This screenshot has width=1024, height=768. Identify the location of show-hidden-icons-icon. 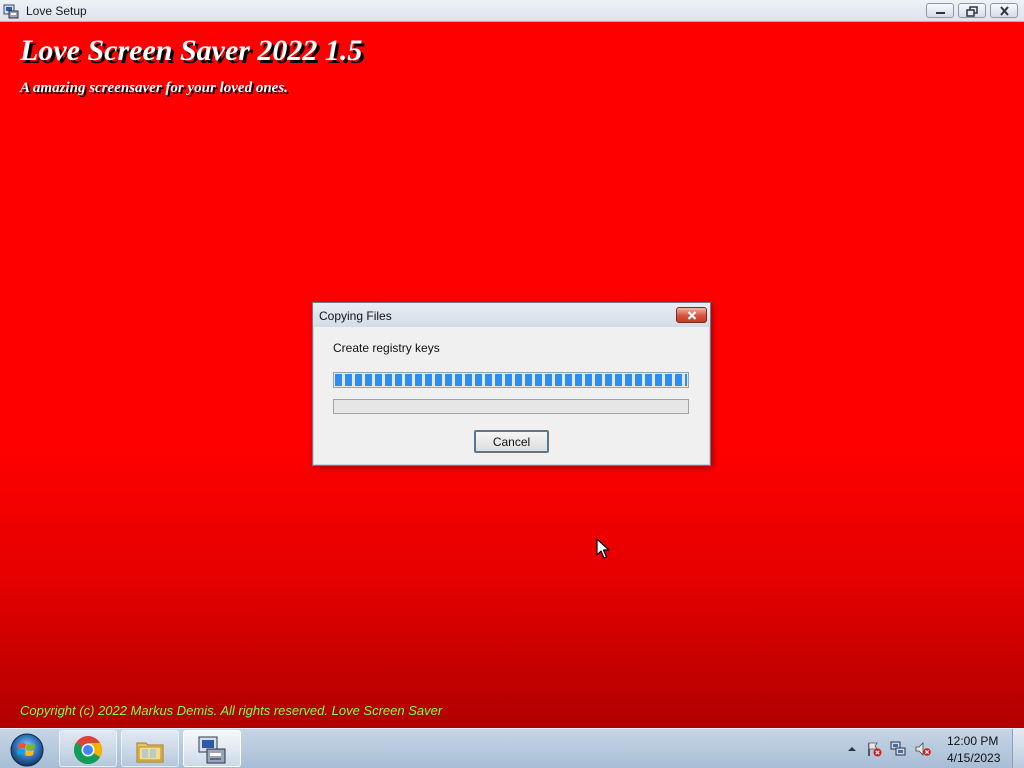
(852, 749).